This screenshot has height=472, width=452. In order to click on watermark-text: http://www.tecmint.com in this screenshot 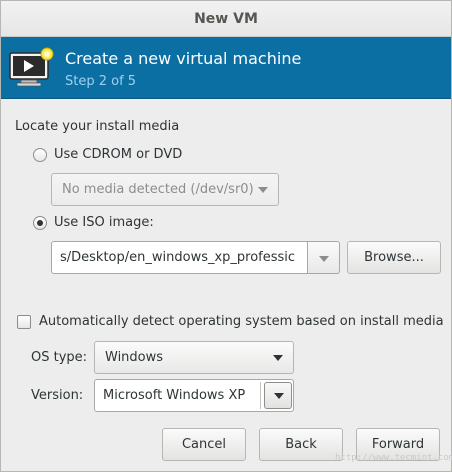, I will do `click(393, 458)`.